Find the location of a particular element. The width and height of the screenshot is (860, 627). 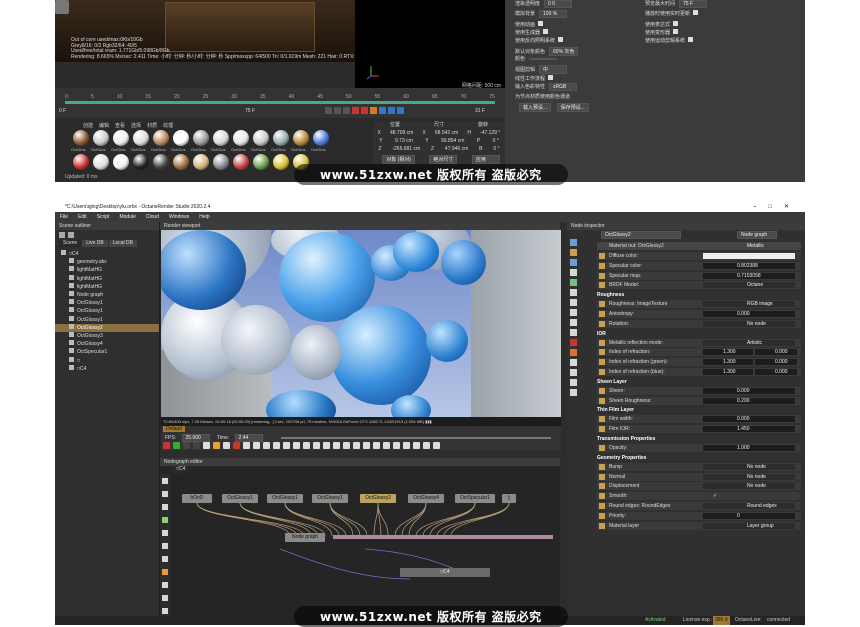

time-field: 2.44 is located at coordinates (248, 438).